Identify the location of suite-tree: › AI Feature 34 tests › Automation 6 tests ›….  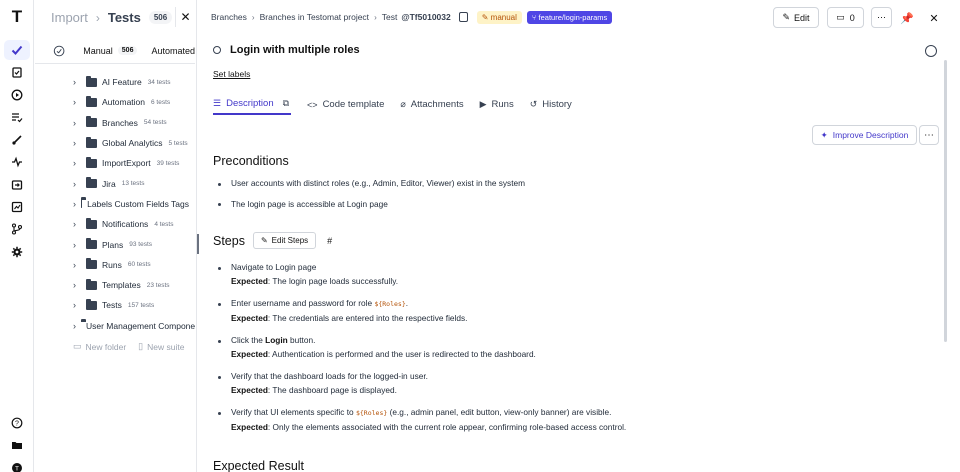
(115, 204).